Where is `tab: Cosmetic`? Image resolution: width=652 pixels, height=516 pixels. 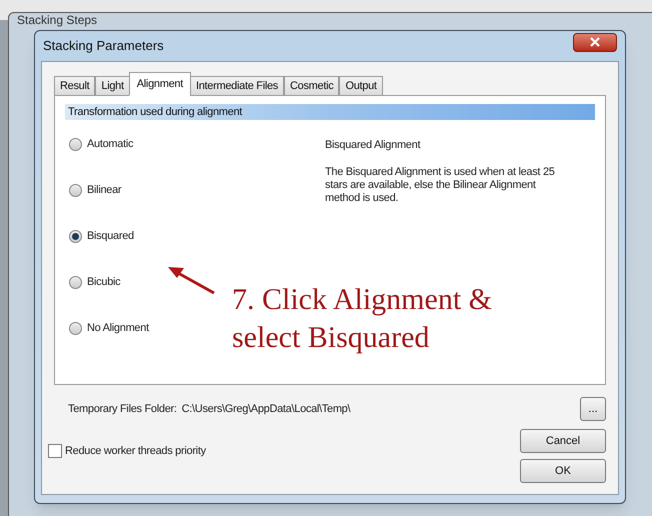 tab: Cosmetic is located at coordinates (312, 86).